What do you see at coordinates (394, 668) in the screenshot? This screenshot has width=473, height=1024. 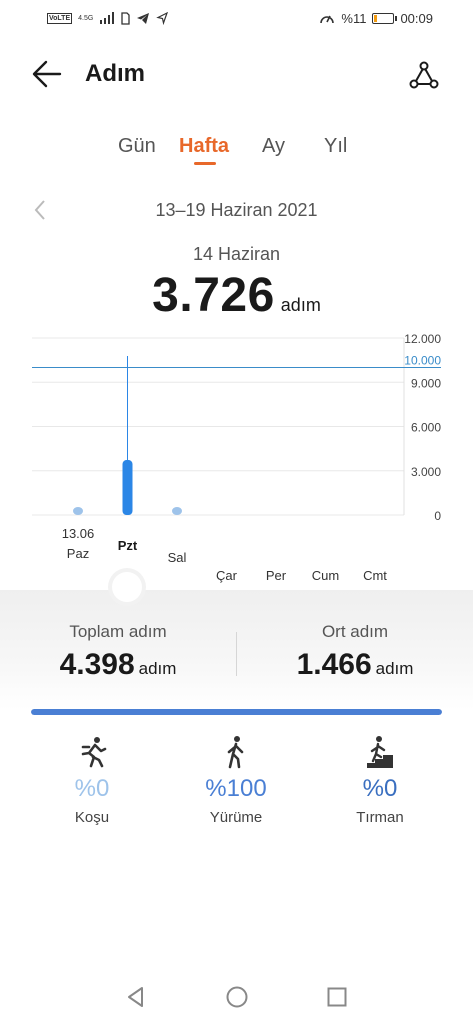 I see `average-unit: adım` at bounding box center [394, 668].